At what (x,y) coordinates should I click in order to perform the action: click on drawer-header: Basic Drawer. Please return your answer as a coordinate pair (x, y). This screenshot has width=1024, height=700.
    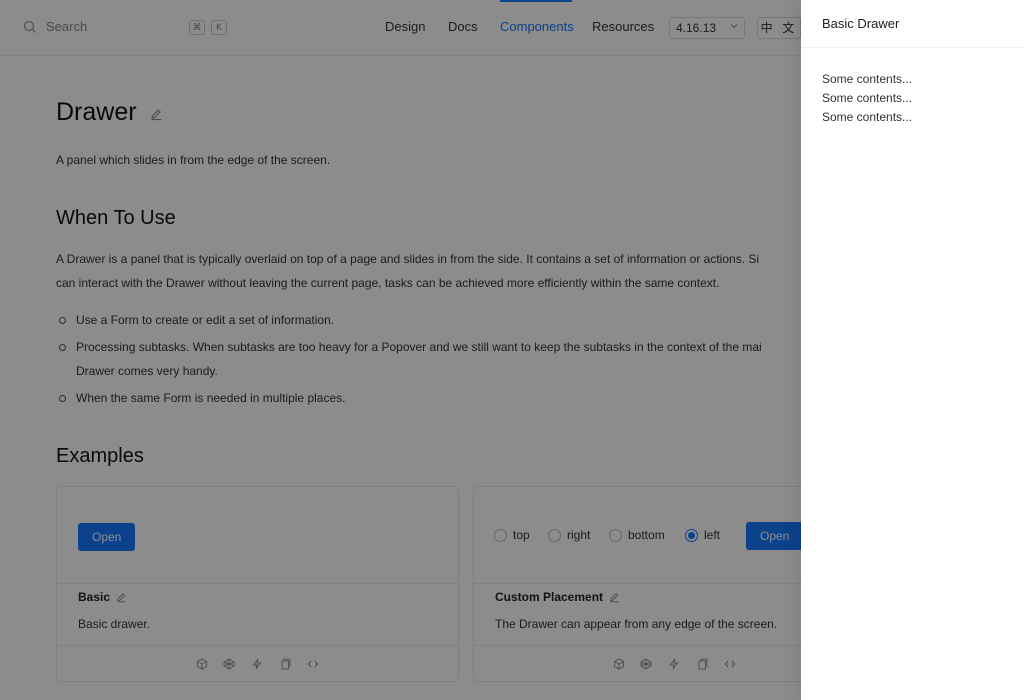
    Looking at the image, I should click on (912, 24).